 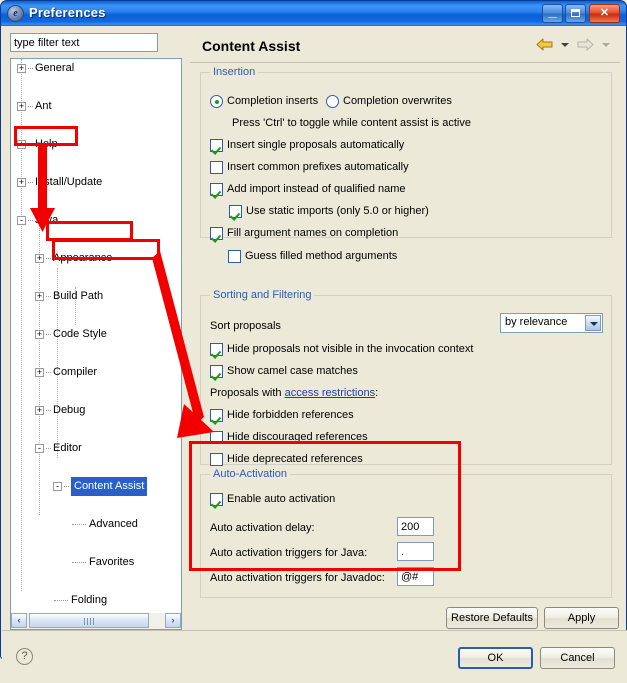 I want to click on minimize-button: _, so click(x=552, y=13).